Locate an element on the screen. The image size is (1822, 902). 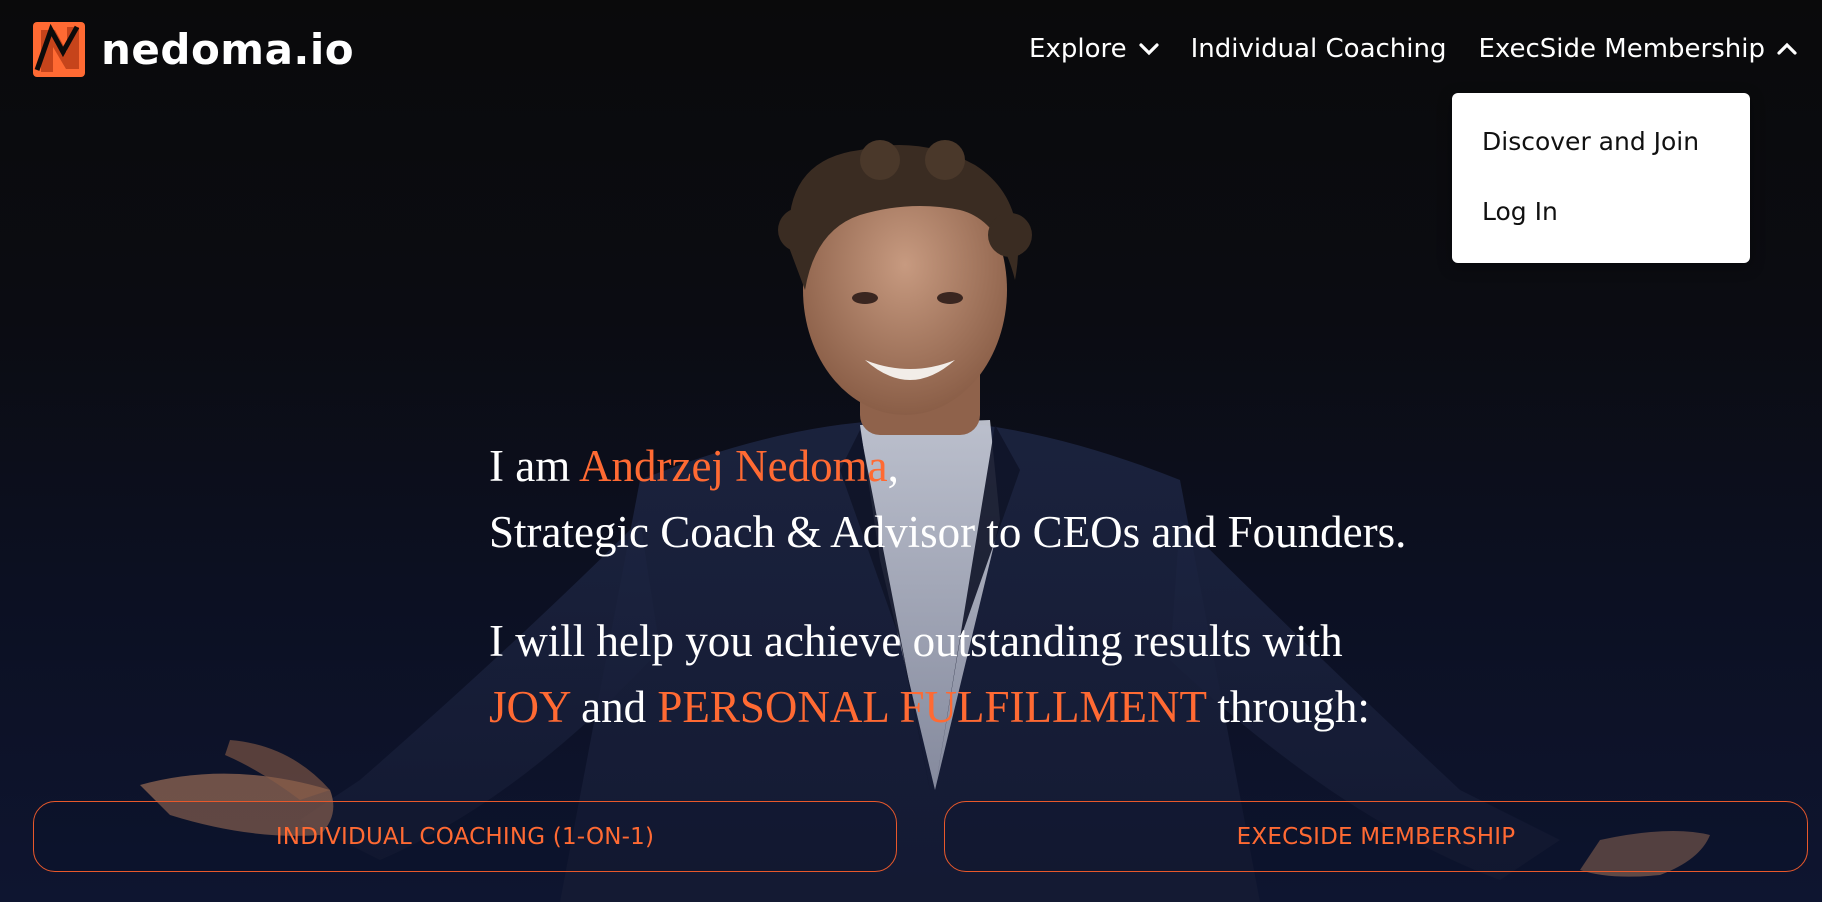
brand-logo: nedoma.io is located at coordinates (193, 49).